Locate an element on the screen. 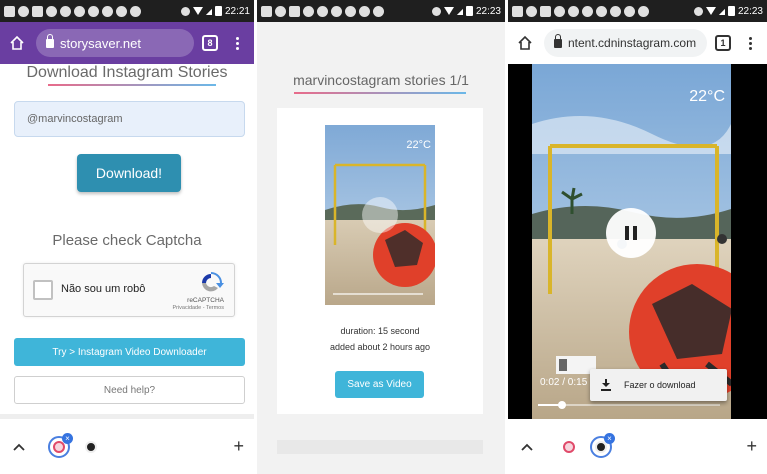 The image size is (767, 474). status-bar: ◢ 22:21 is located at coordinates (127, 11).